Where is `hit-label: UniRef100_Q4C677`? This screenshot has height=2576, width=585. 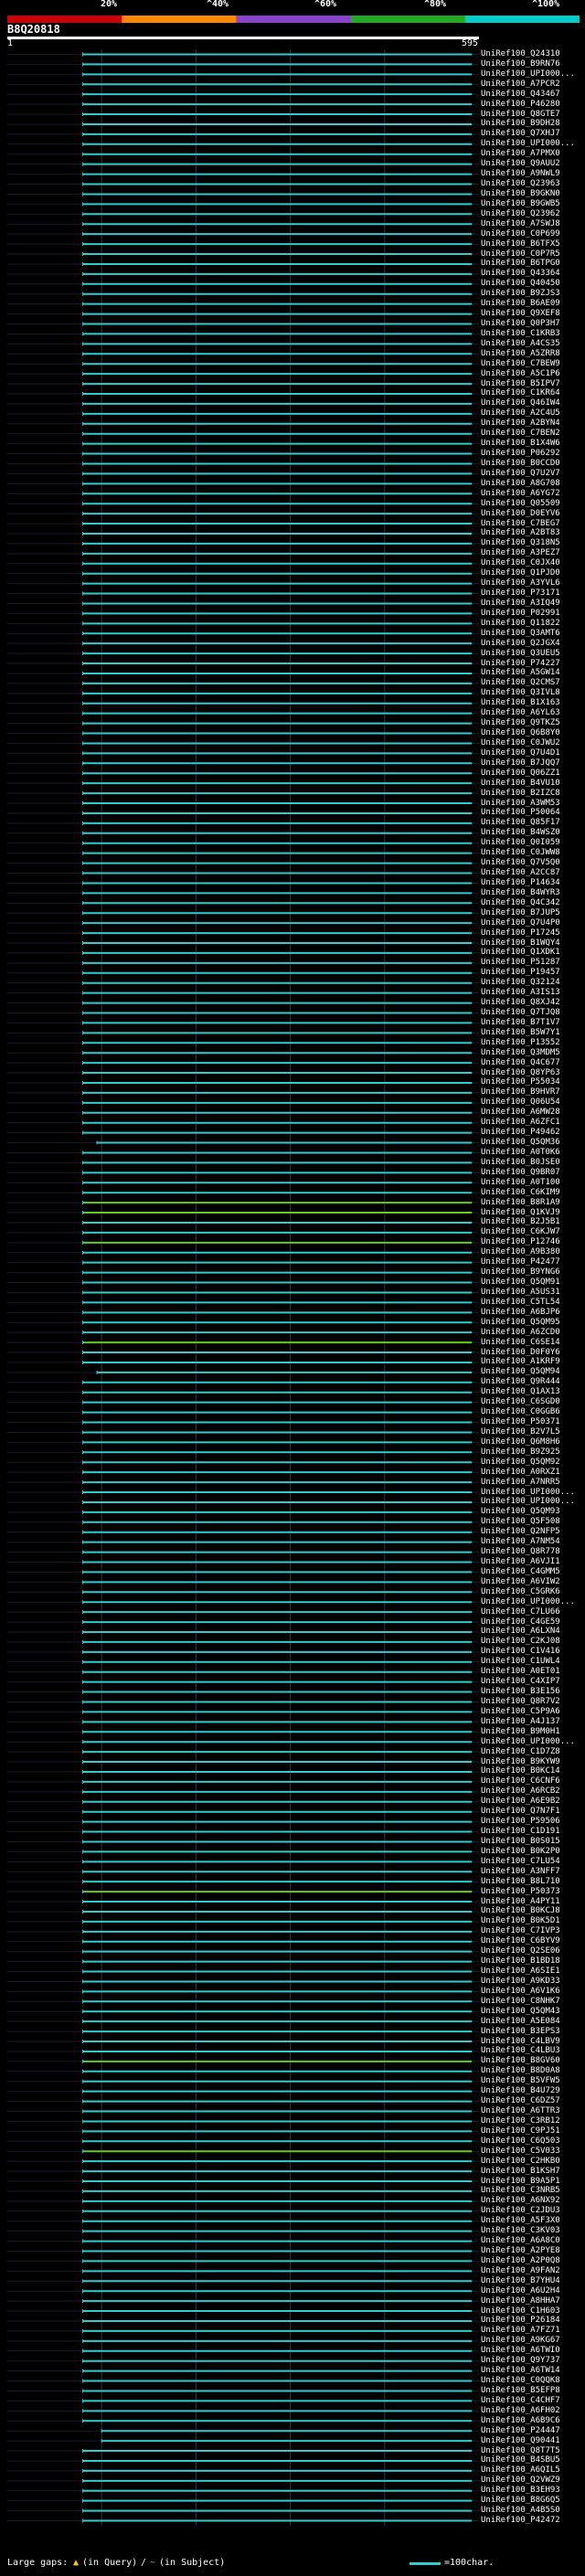 hit-label: UniRef100_Q4C677 is located at coordinates (520, 1063).